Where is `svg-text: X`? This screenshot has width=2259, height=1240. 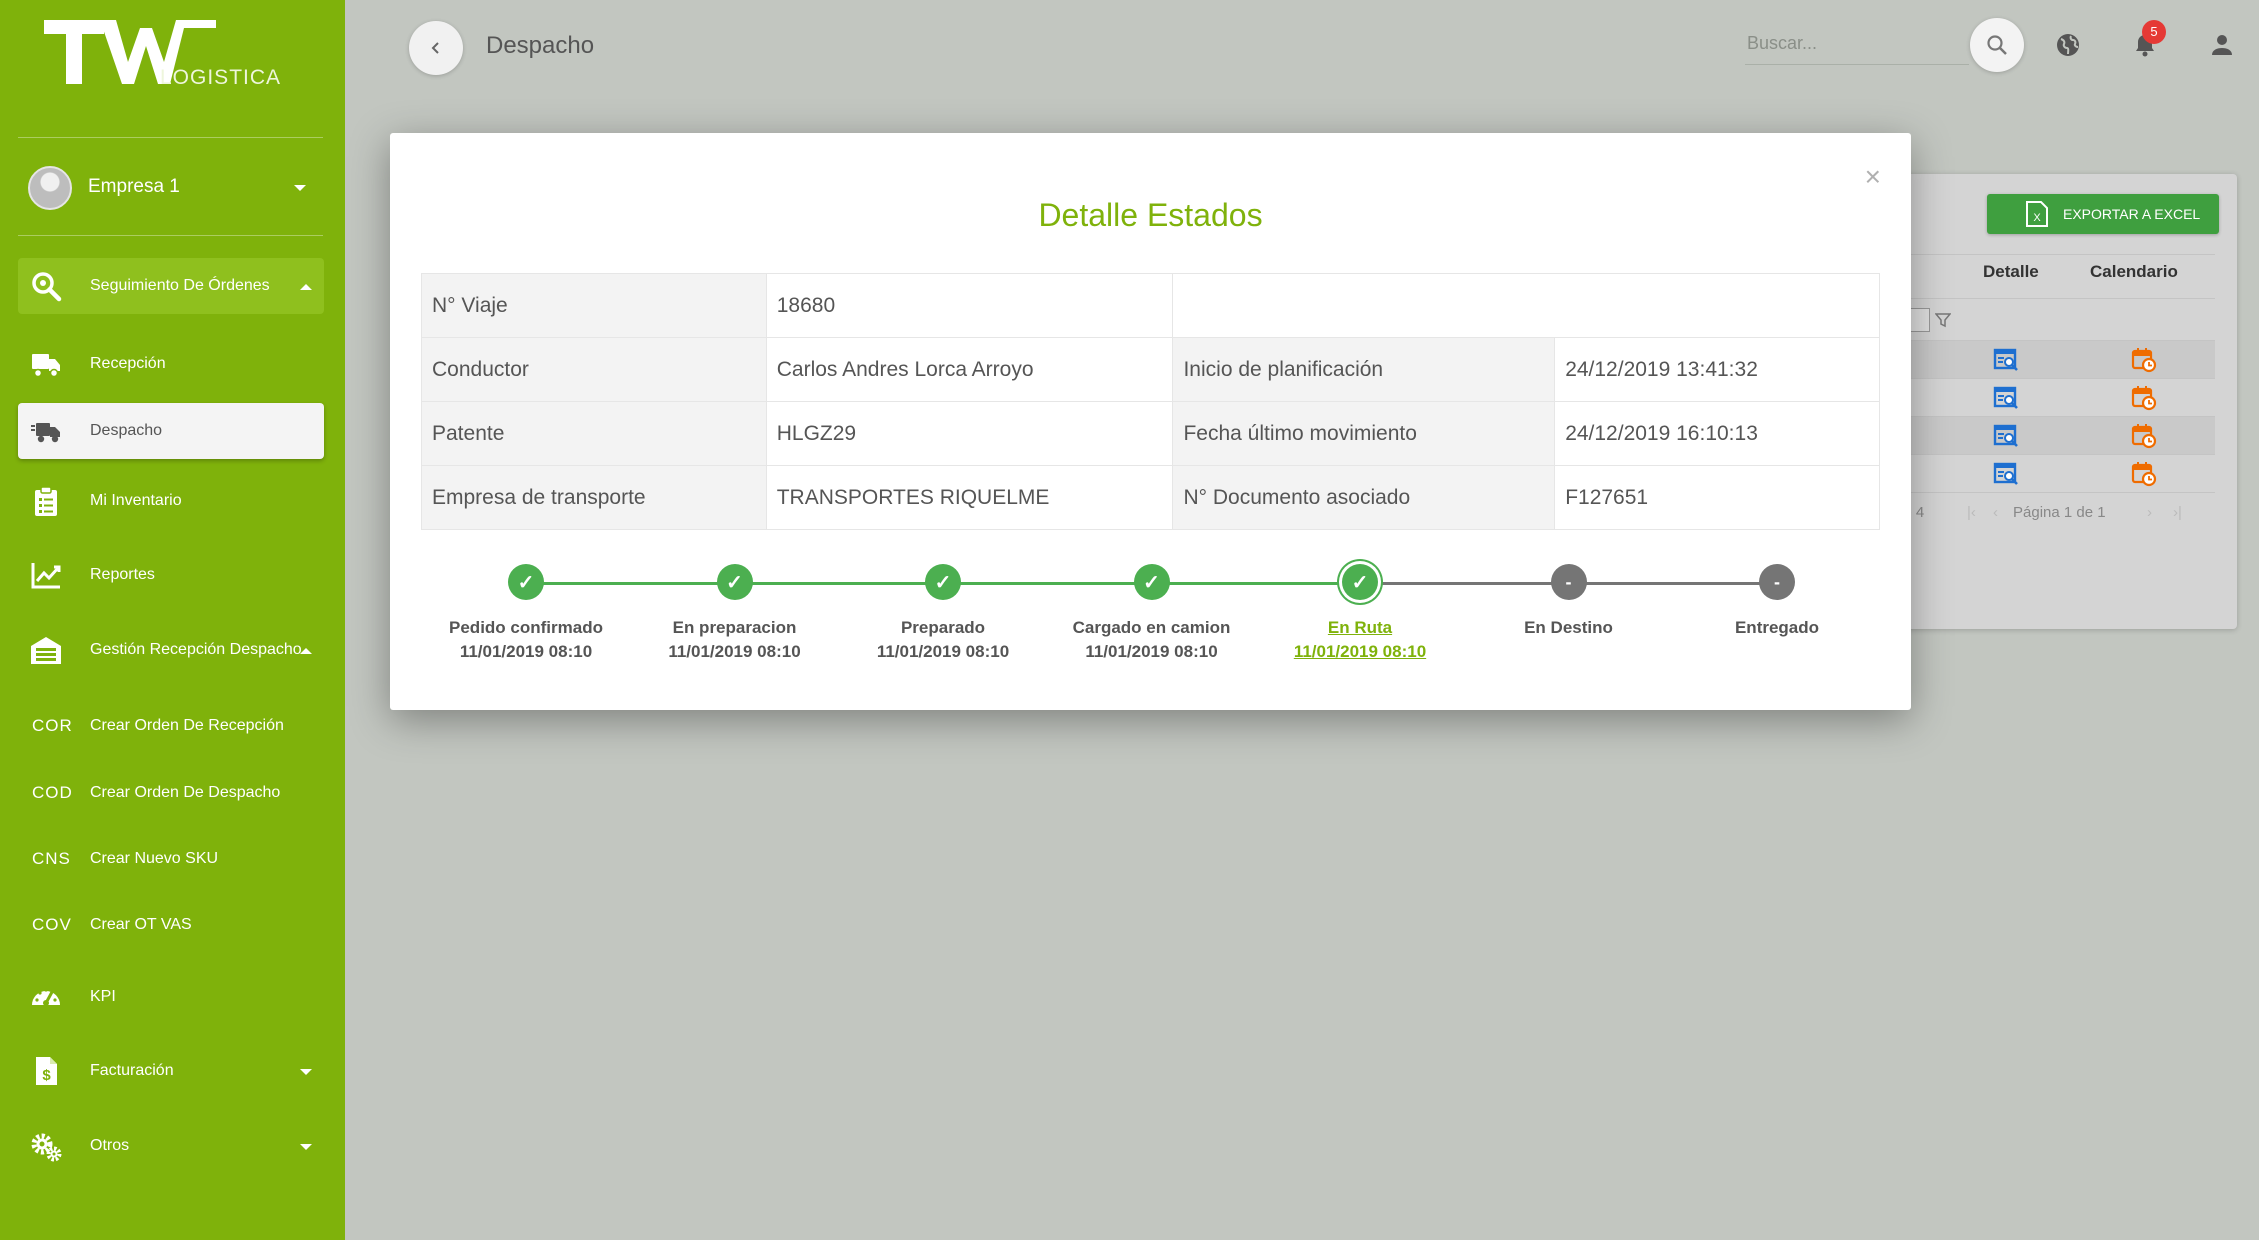 svg-text: X is located at coordinates (2037, 218).